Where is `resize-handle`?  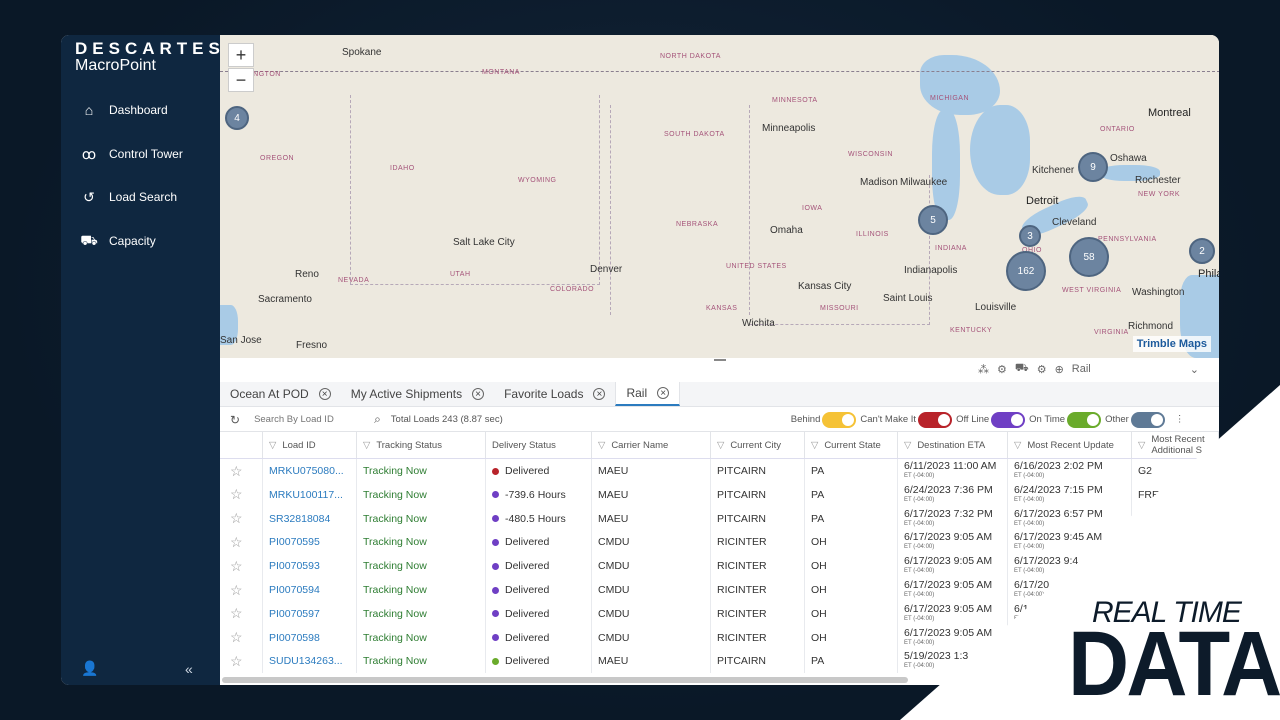
resize-handle is located at coordinates (720, 360).